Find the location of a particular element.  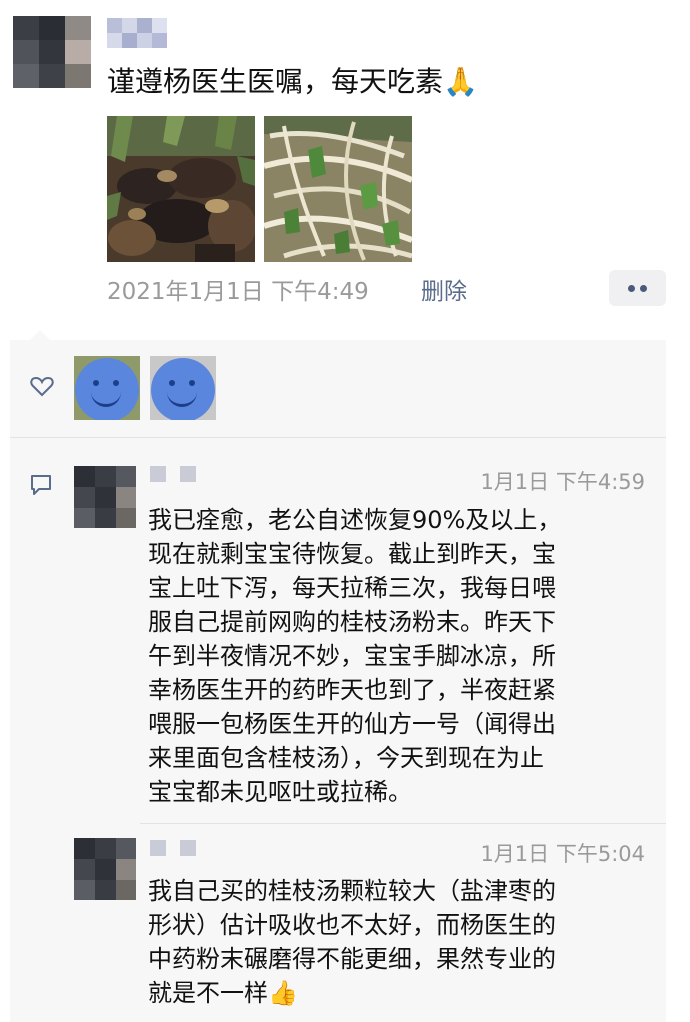

delete-link: 删除 is located at coordinates (444, 289).